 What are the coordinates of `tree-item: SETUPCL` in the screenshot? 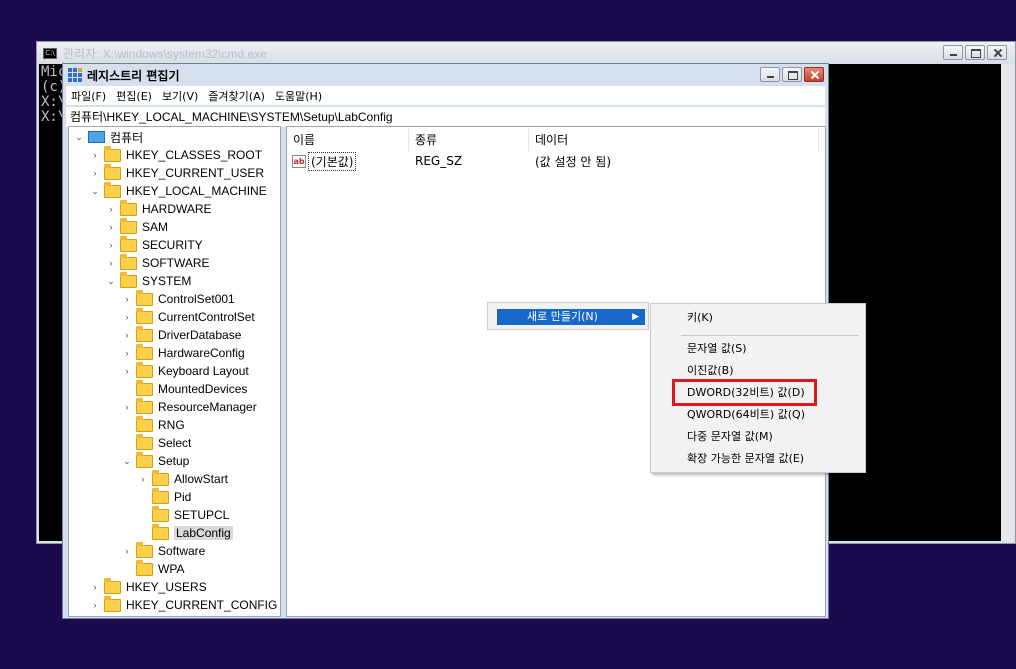 It's located at (183, 514).